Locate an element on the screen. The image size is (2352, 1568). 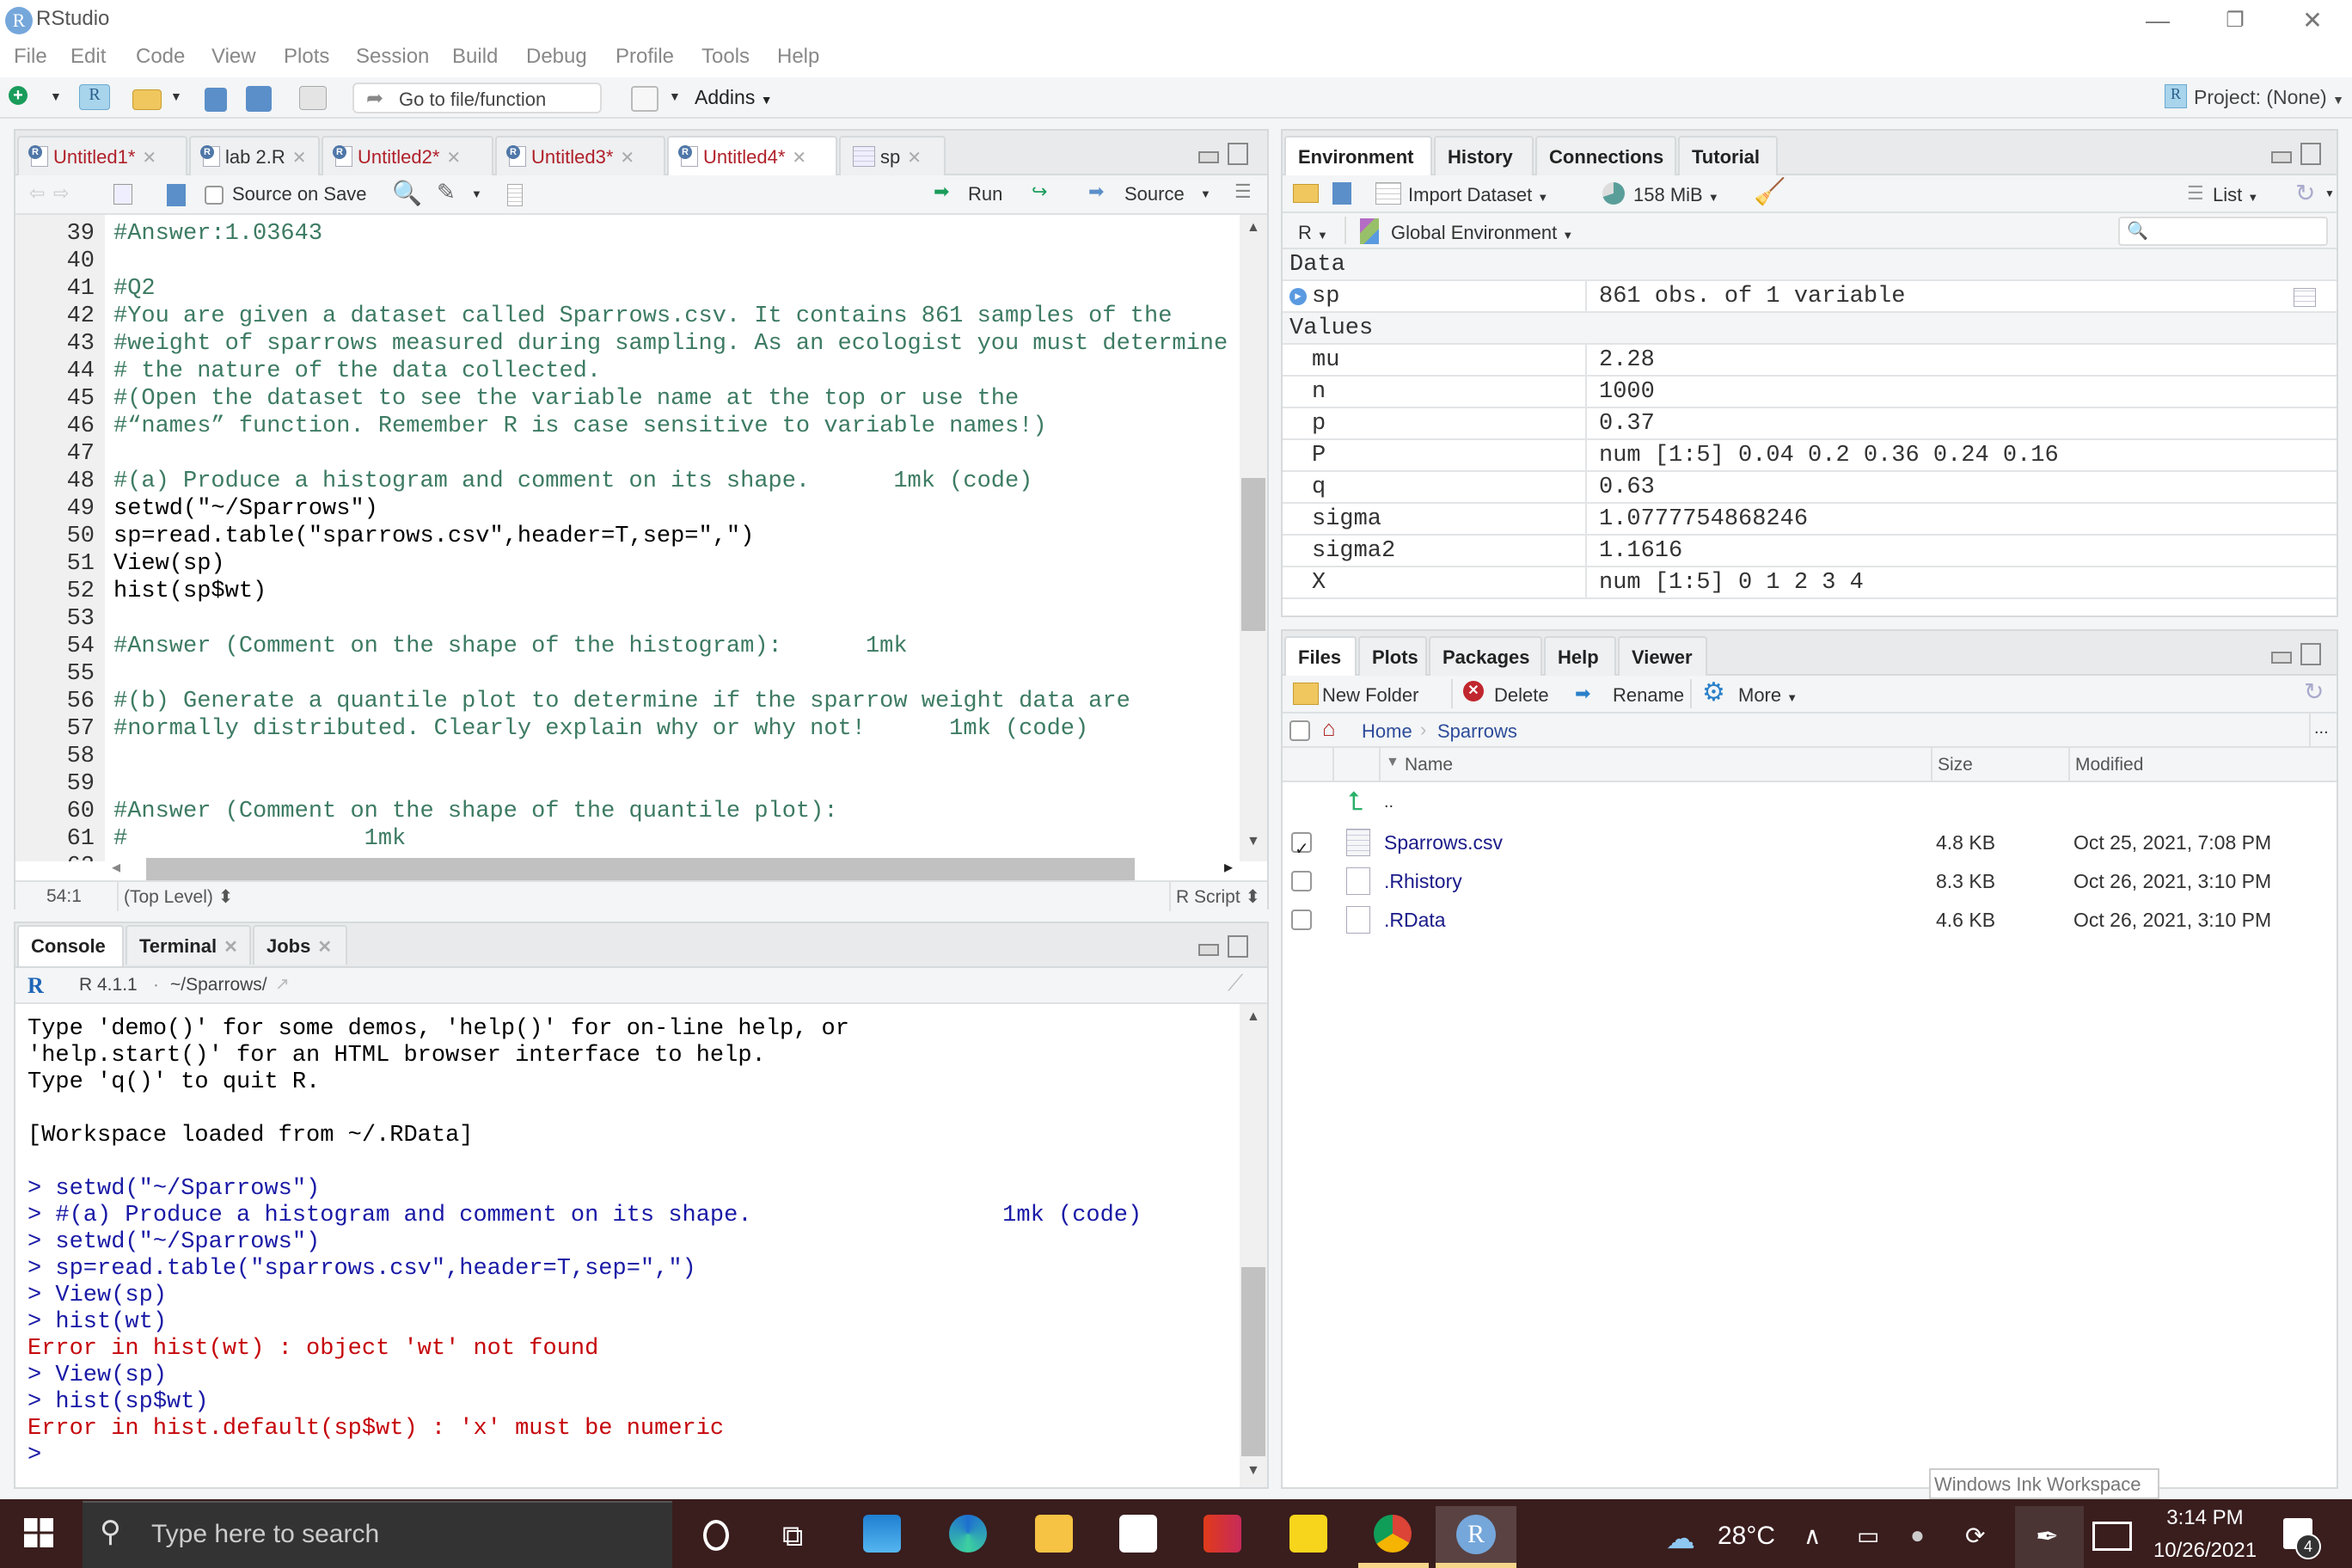
windows-ink-button: ✒ is located at coordinates (2049, 1537).